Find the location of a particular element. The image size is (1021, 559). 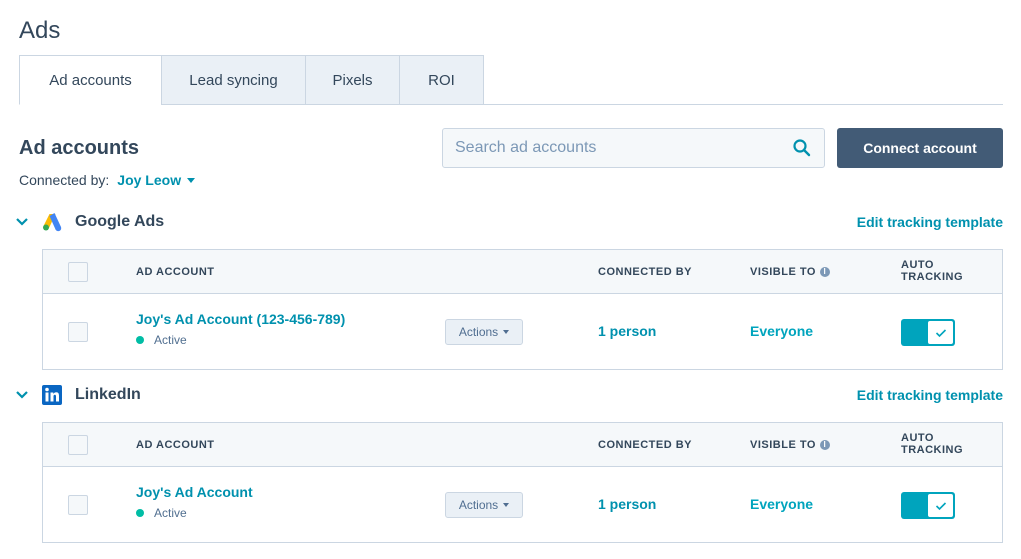

group-header-linkedin: LinkedIn Edit tracking template is located at coordinates (509, 395).